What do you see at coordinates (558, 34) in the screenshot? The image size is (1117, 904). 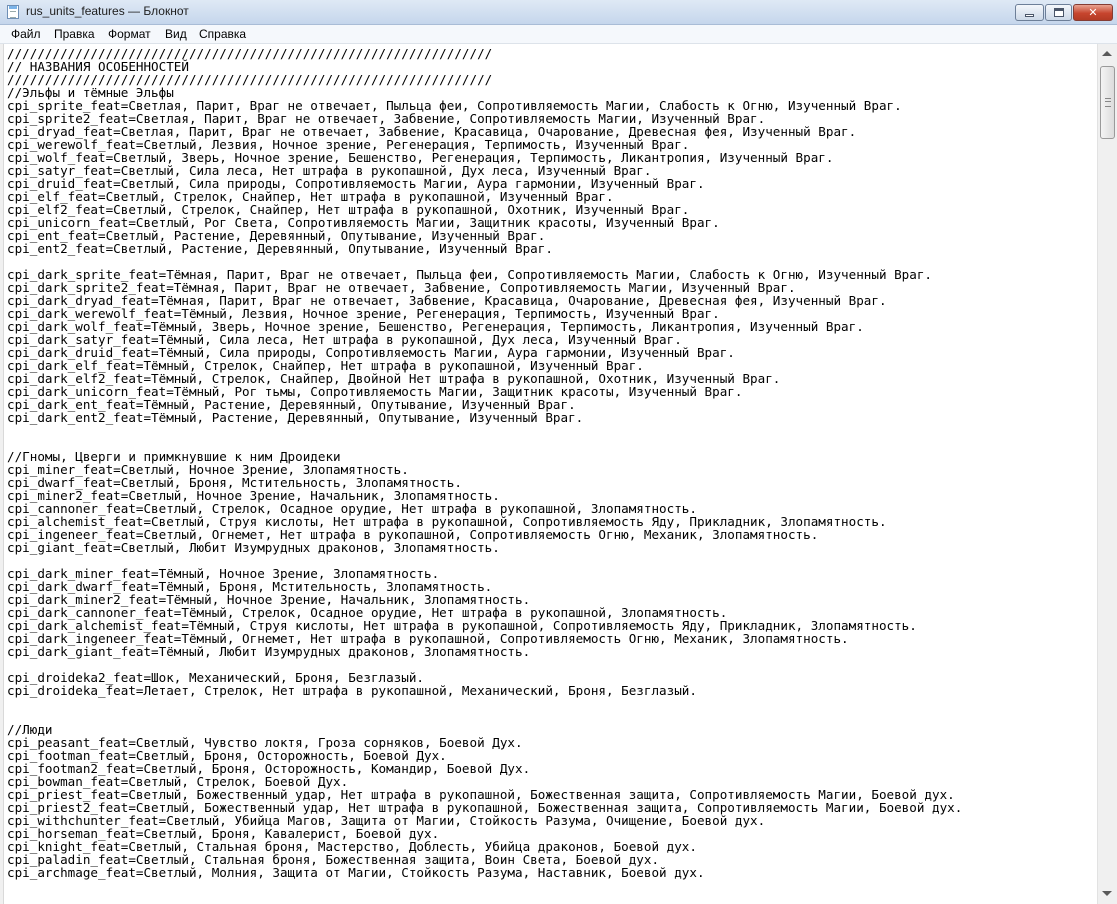 I see `menu-bar: Файл Правка Формат Вид Справка` at bounding box center [558, 34].